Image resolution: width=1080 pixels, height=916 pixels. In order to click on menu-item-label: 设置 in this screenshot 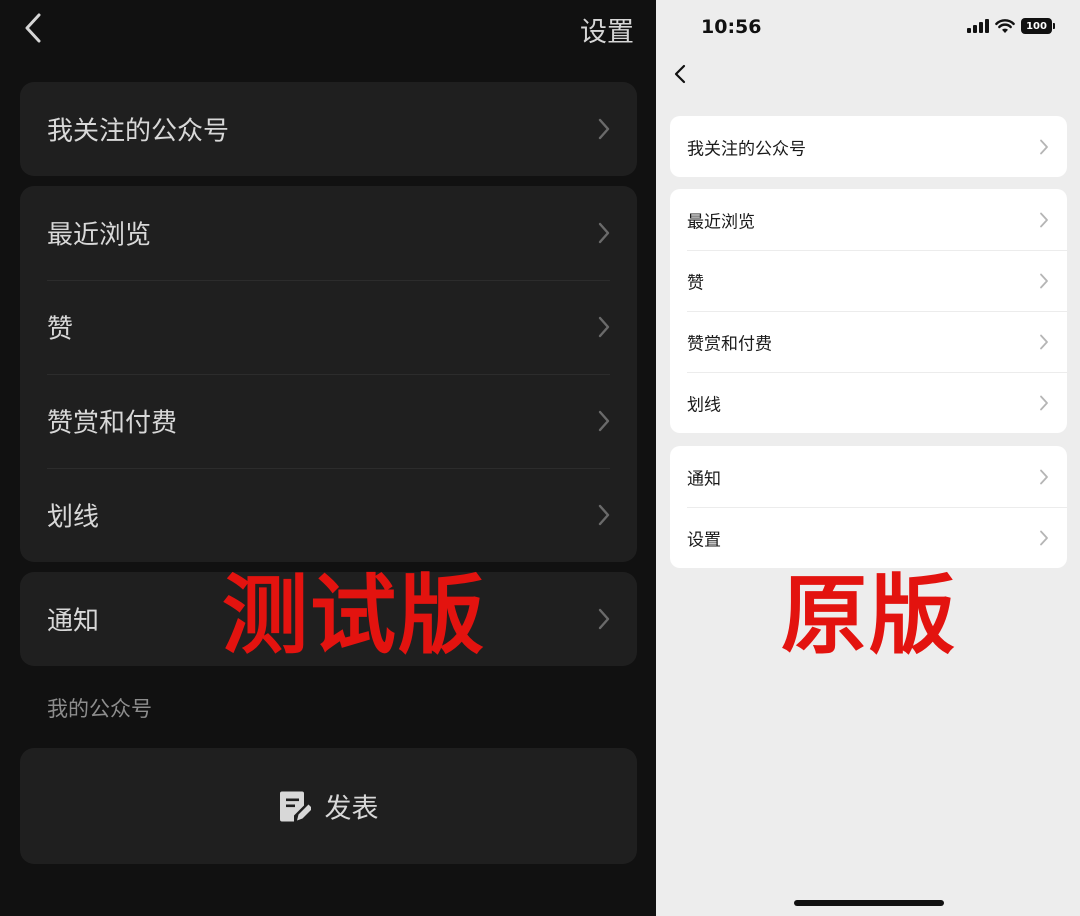, I will do `click(704, 540)`.